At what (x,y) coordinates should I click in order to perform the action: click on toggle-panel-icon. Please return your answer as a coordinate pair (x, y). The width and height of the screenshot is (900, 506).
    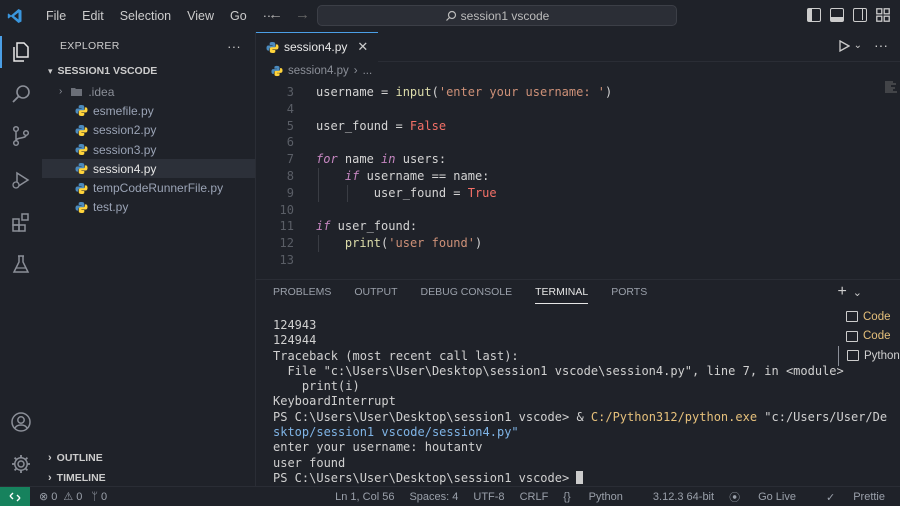
    Looking at the image, I should click on (837, 15).